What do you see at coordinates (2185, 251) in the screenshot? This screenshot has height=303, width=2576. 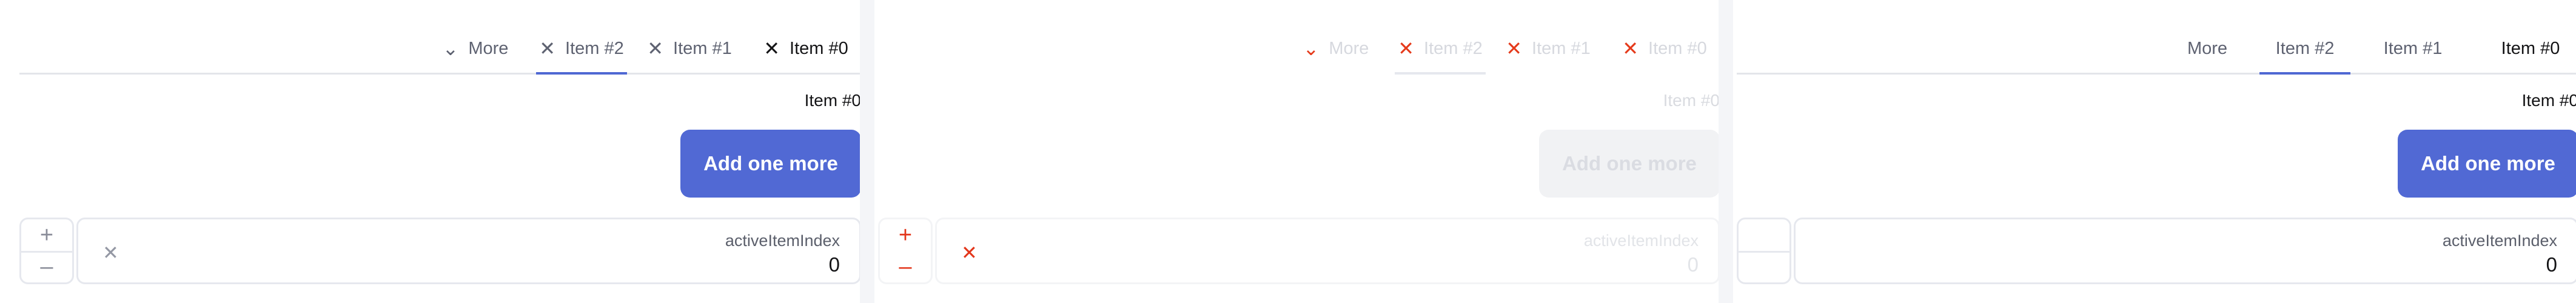 I see `active-item-index-field: activeItemIndex 0` at bounding box center [2185, 251].